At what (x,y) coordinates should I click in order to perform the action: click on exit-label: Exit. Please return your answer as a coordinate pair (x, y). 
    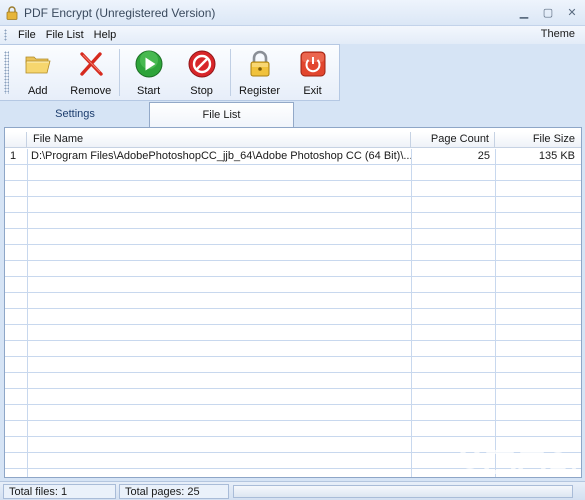
    Looking at the image, I should click on (312, 91).